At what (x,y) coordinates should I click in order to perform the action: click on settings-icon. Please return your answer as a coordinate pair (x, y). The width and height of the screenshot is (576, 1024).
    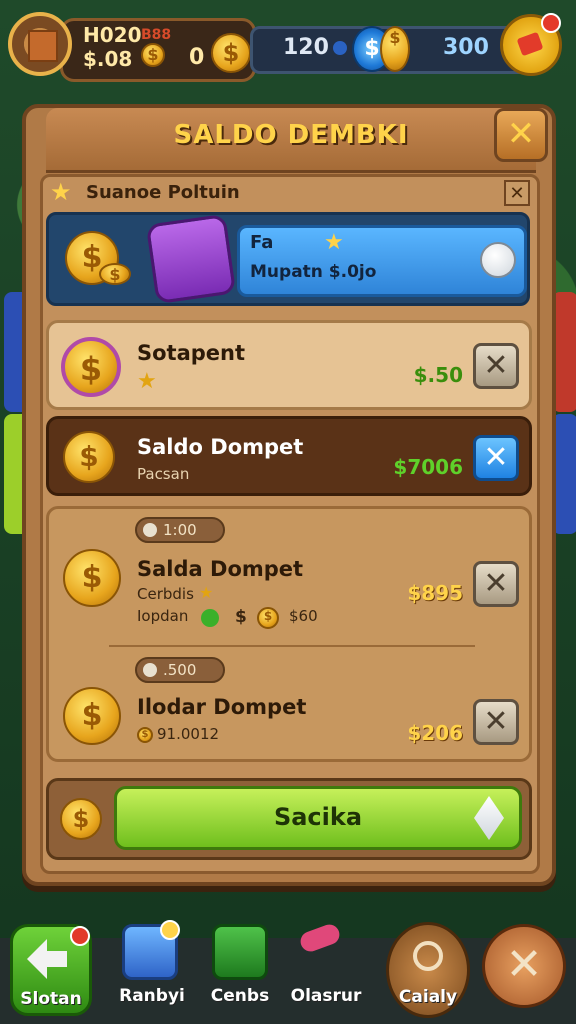
    Looking at the image, I should click on (428, 956).